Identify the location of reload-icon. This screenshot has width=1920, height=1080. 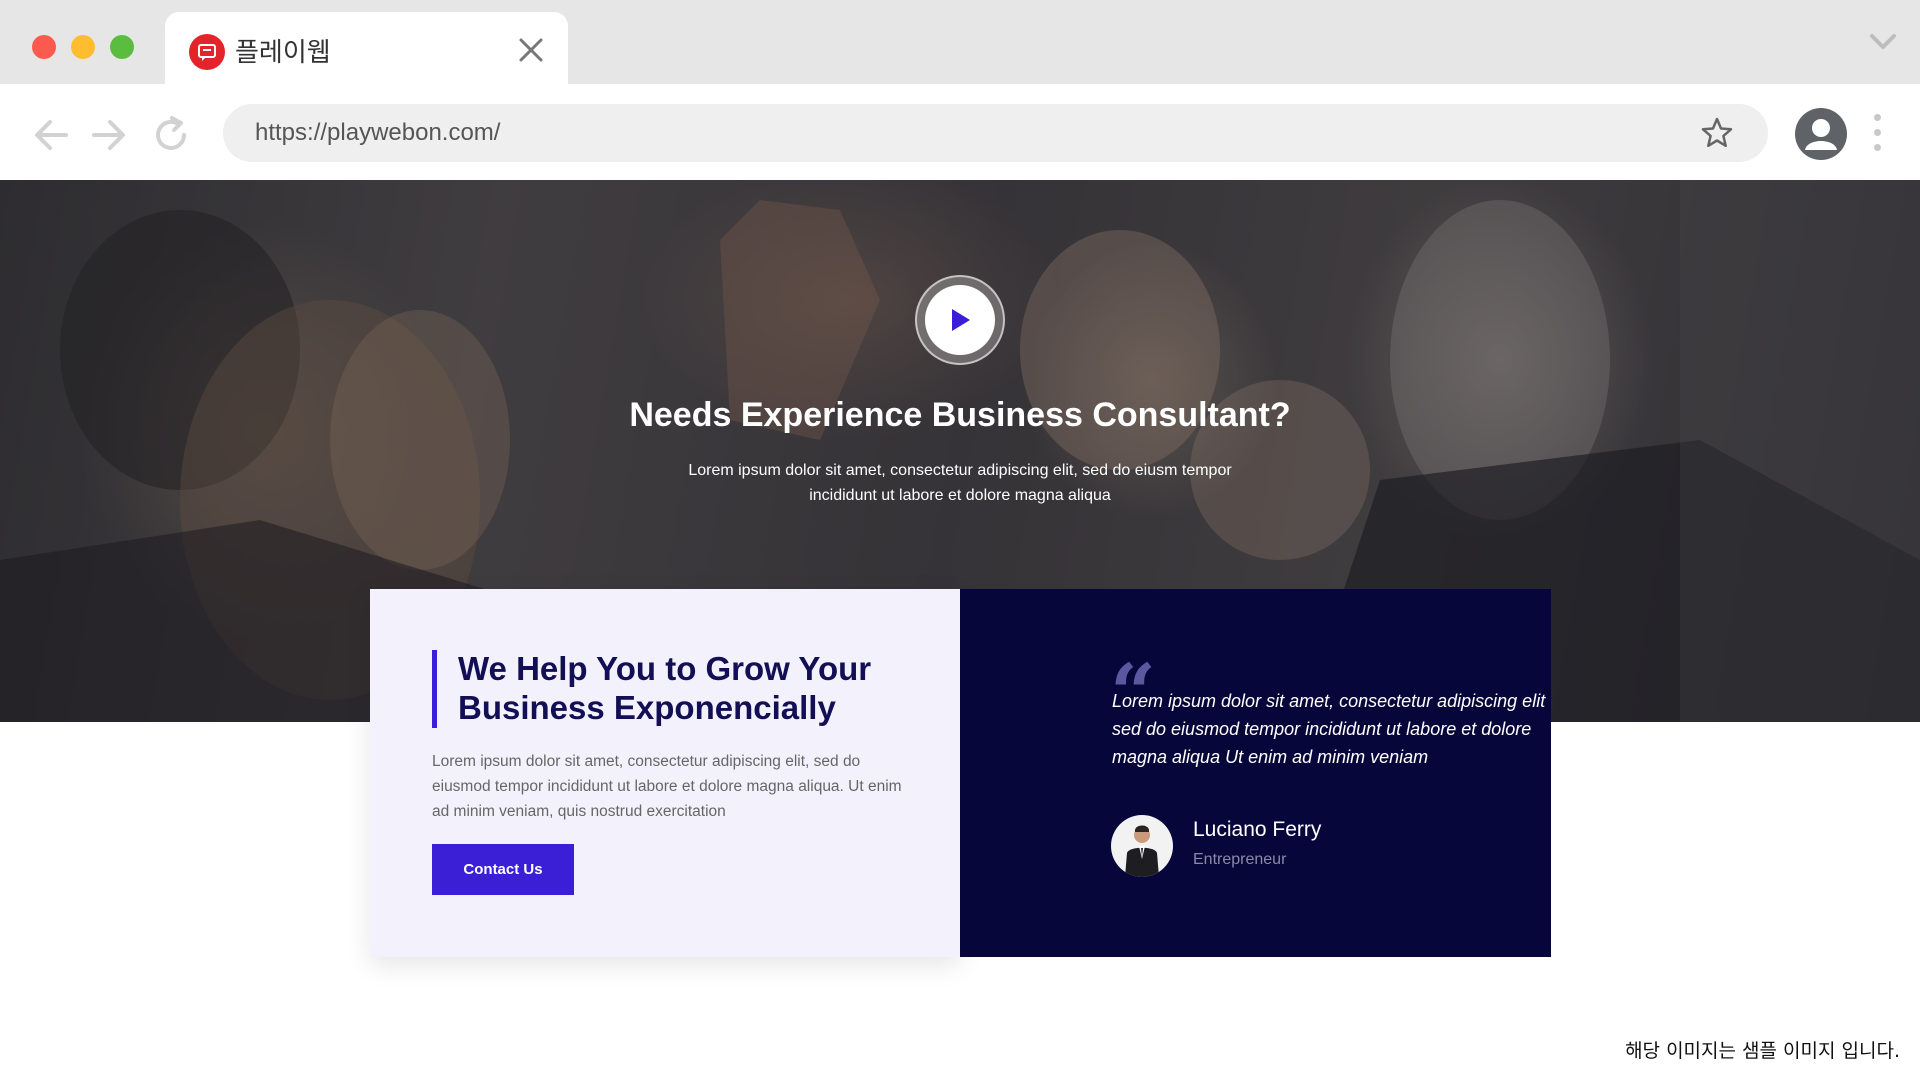
(171, 135).